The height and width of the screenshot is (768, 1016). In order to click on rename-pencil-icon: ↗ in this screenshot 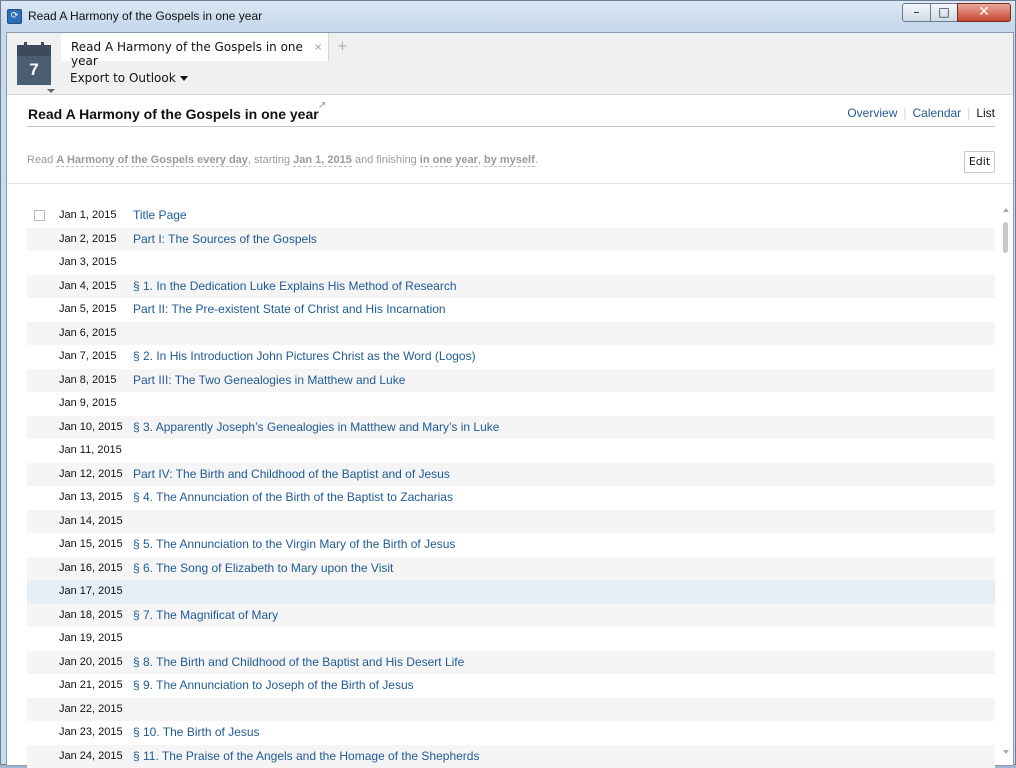, I will do `click(322, 105)`.